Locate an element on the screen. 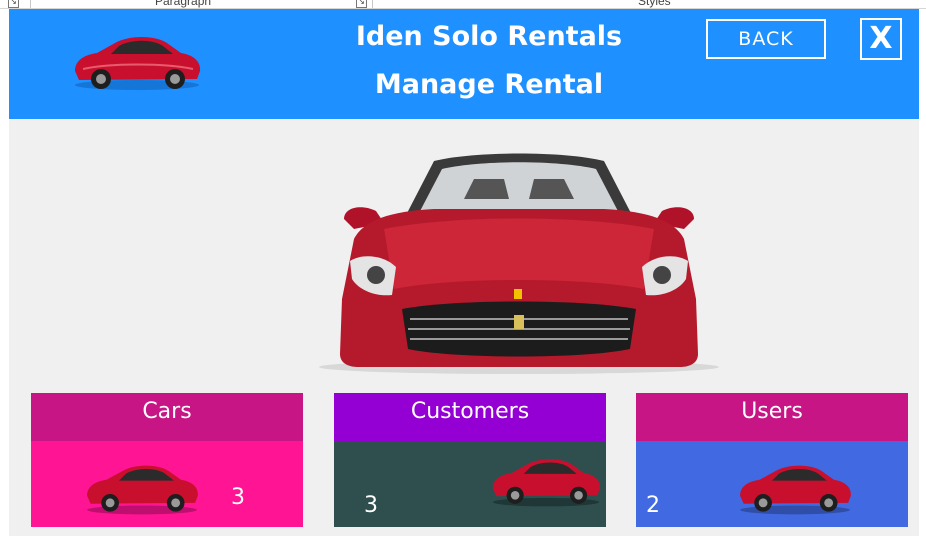  tile-customers-header: Customers is located at coordinates (470, 417).